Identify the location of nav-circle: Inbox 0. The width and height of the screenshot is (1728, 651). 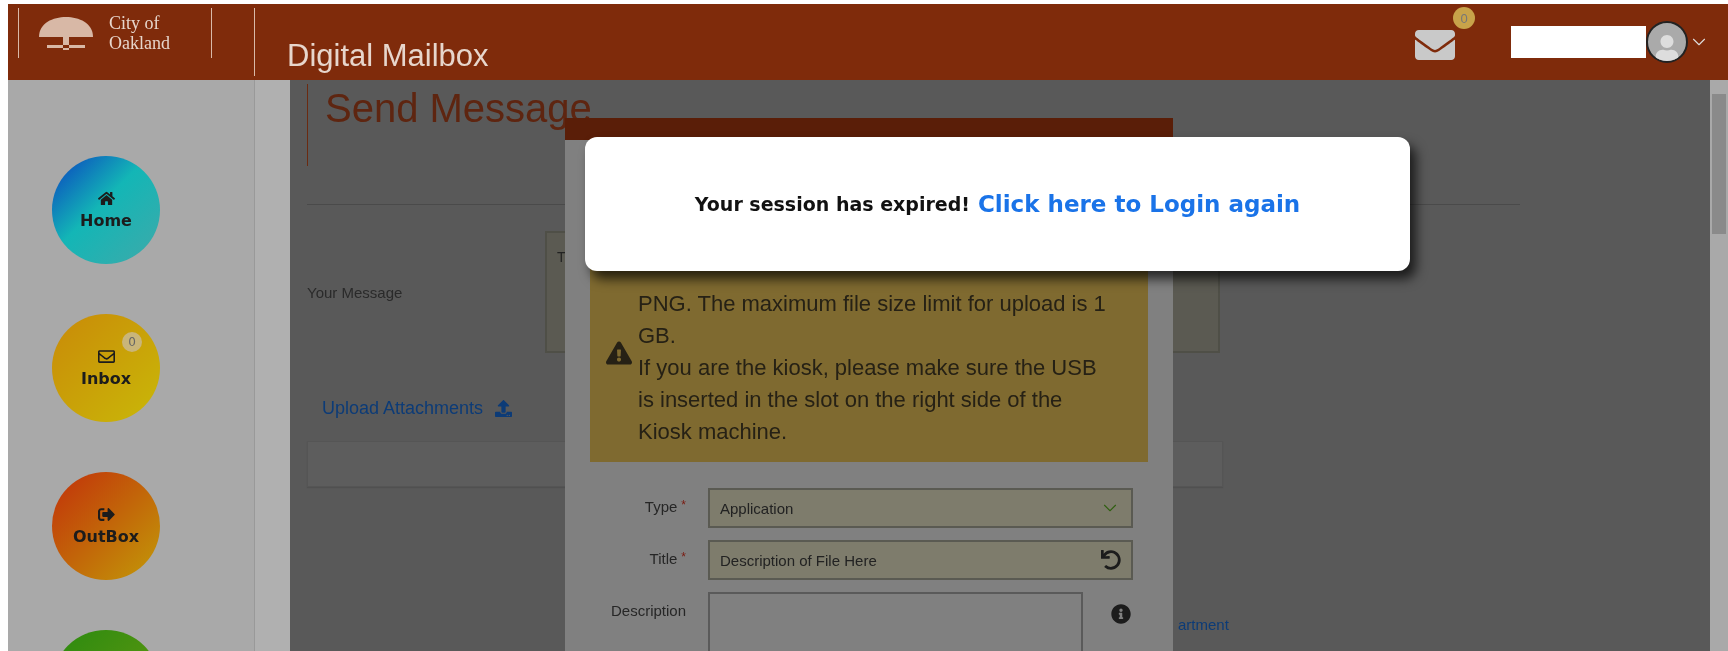
(106, 368).